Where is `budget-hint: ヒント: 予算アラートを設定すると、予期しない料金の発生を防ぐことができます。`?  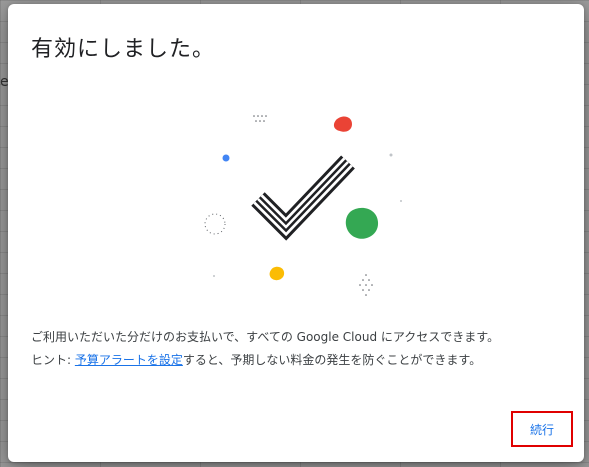 budget-hint: ヒント: 予算アラートを設定すると、予期しない料金の発生を防ぐことができます。 is located at coordinates (303, 360).